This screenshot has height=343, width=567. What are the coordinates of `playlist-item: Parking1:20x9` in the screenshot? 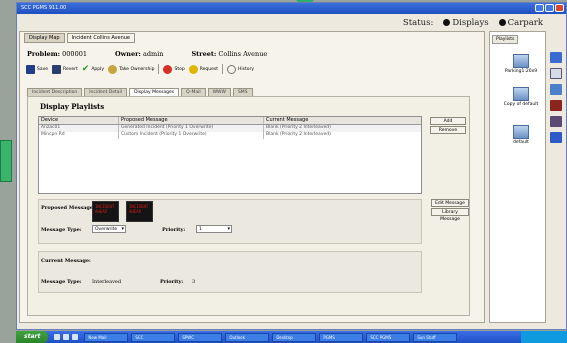 It's located at (521, 64).